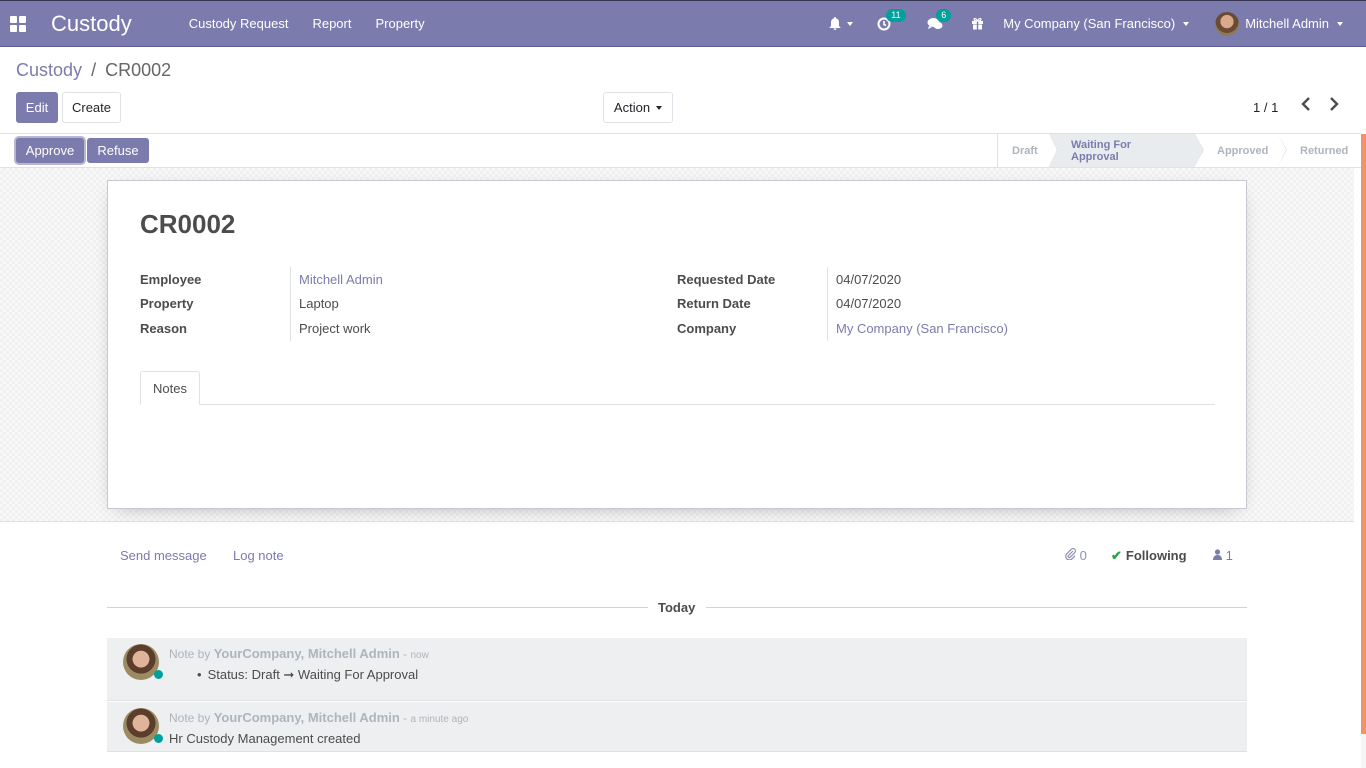  What do you see at coordinates (1156, 555) in the screenshot?
I see `following-label: Following` at bounding box center [1156, 555].